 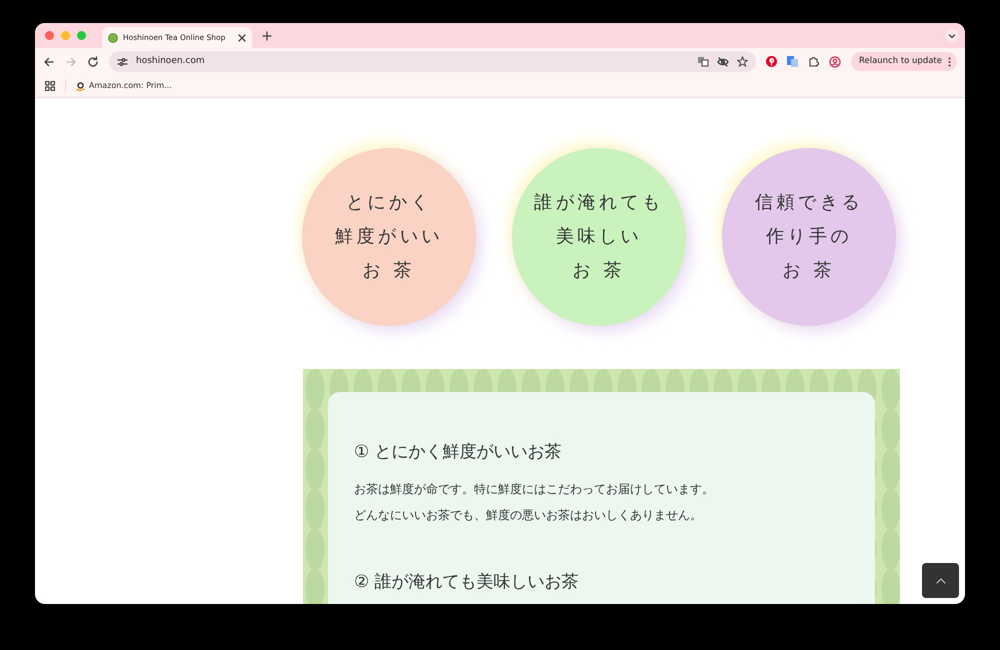 What do you see at coordinates (742, 61) in the screenshot?
I see `star-icon` at bounding box center [742, 61].